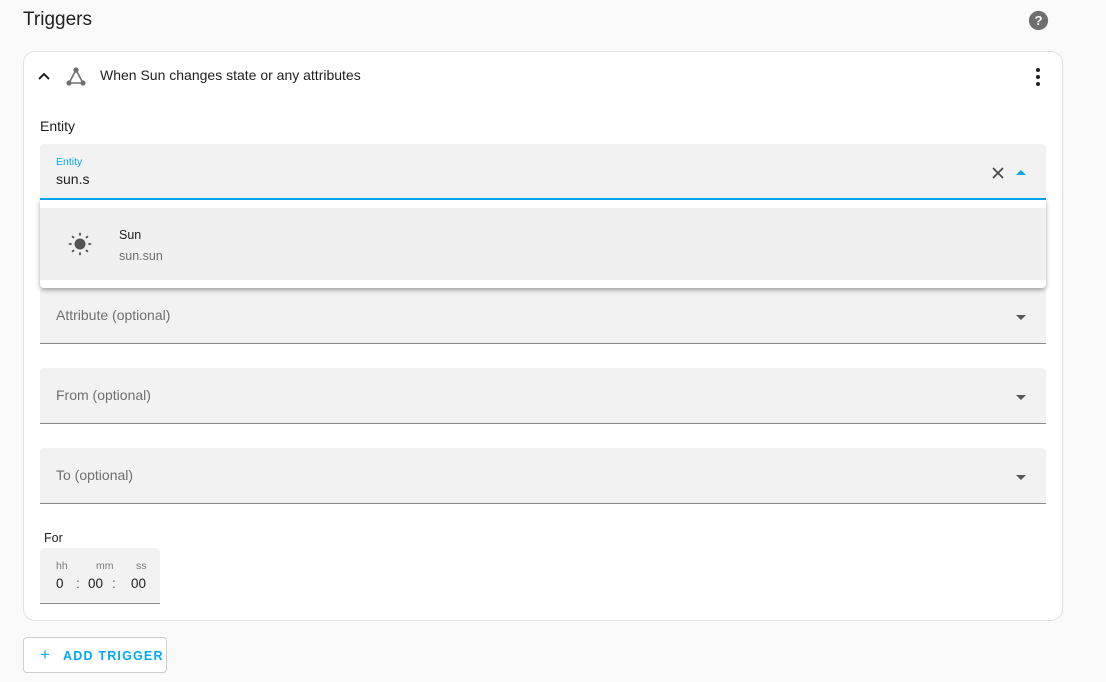 This screenshot has height=682, width=1106. Describe the element at coordinates (103, 395) in the screenshot. I see `from-field-placeholder: From (optional)` at that location.